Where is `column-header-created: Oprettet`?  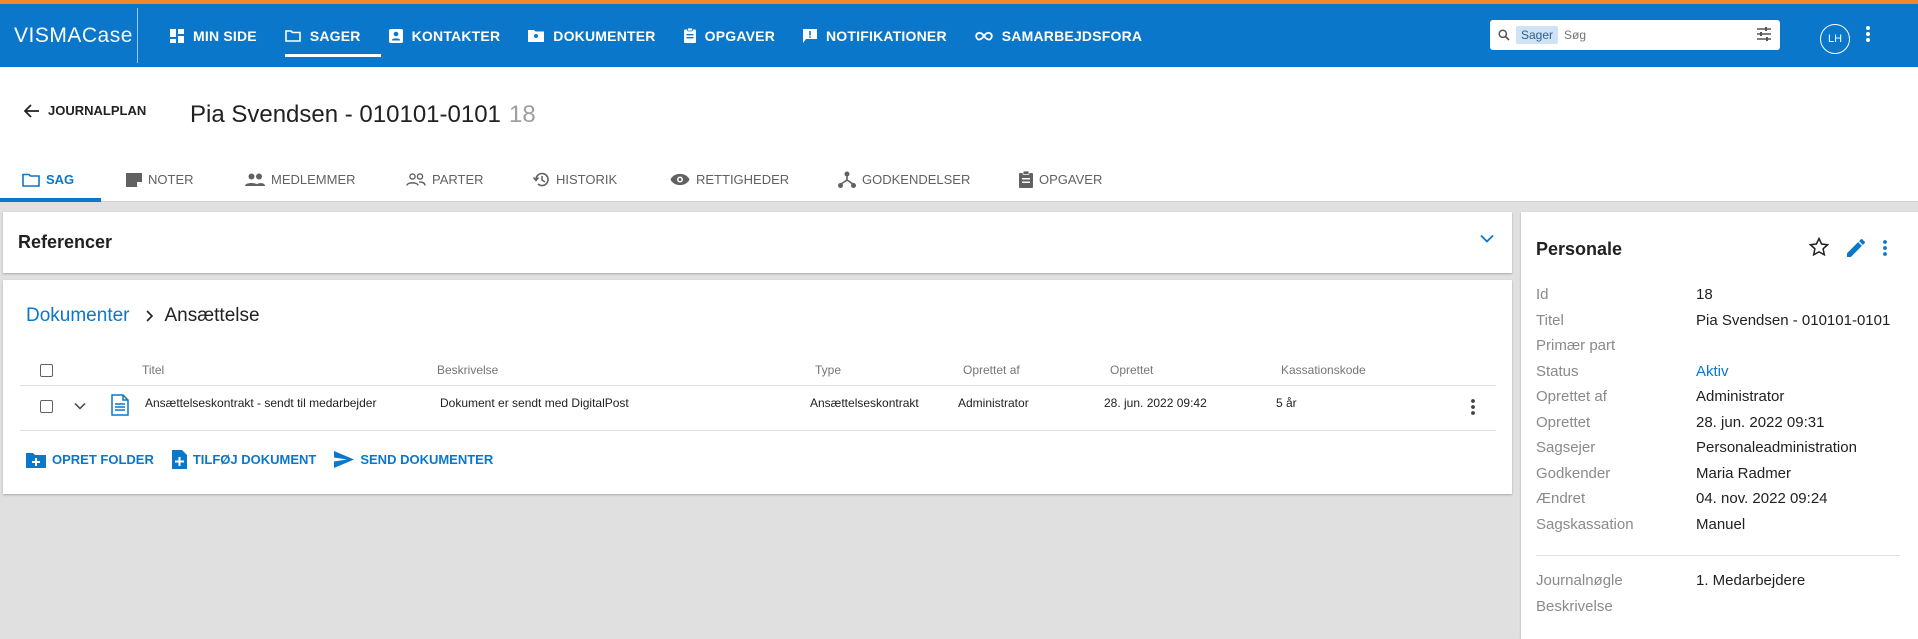 column-header-created: Oprettet is located at coordinates (1131, 370).